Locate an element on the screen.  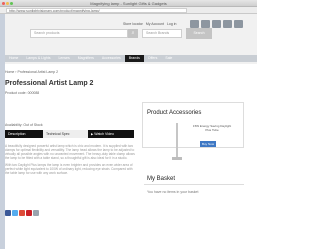
tab-technical-spec: Technical Spec is located at coordinates (65, 134).